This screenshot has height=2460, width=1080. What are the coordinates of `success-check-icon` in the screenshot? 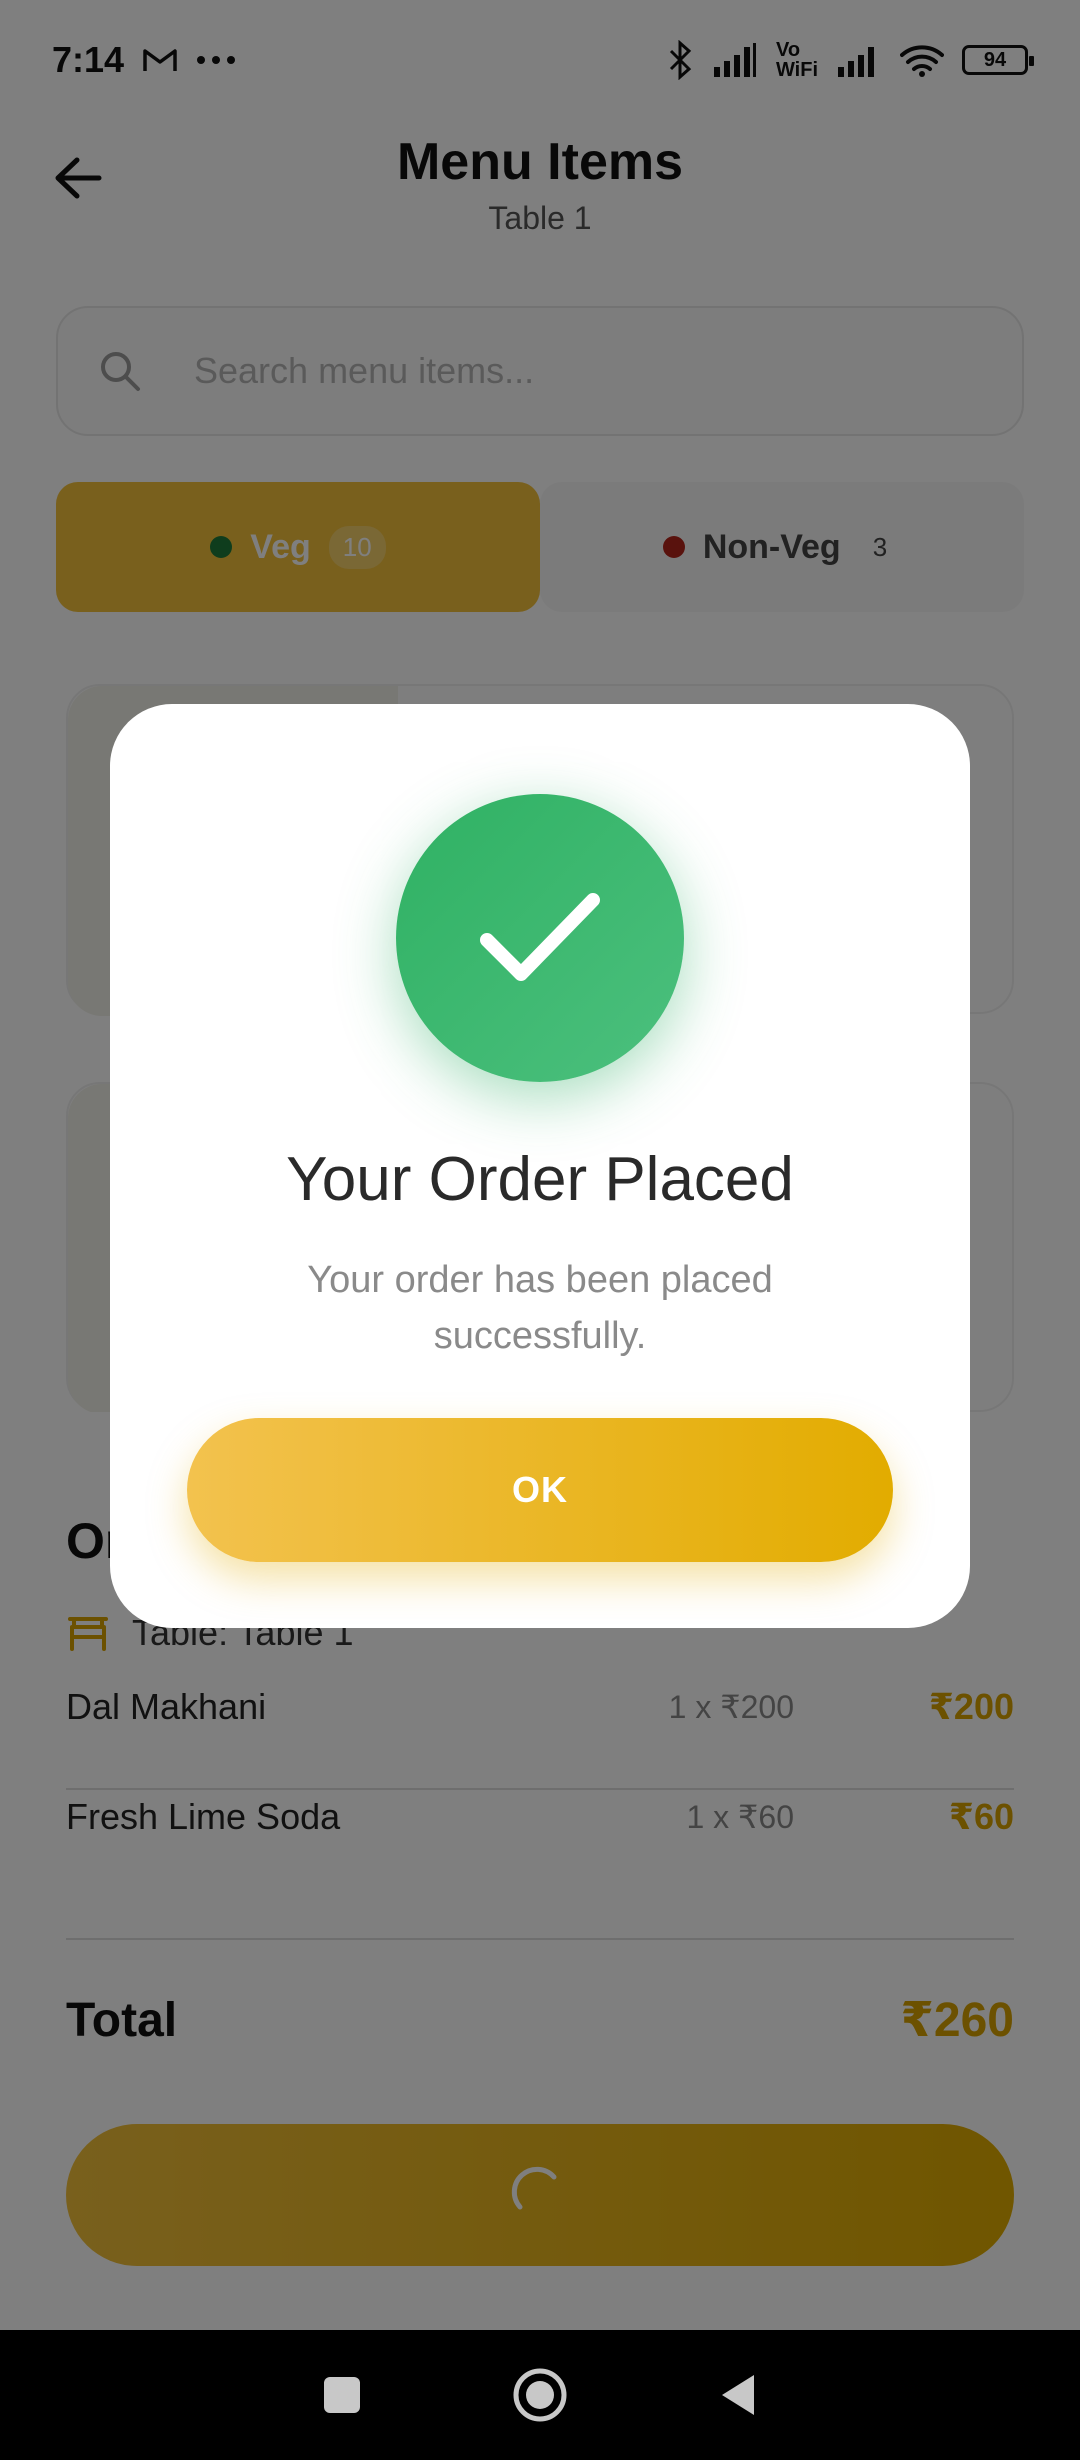 It's located at (540, 938).